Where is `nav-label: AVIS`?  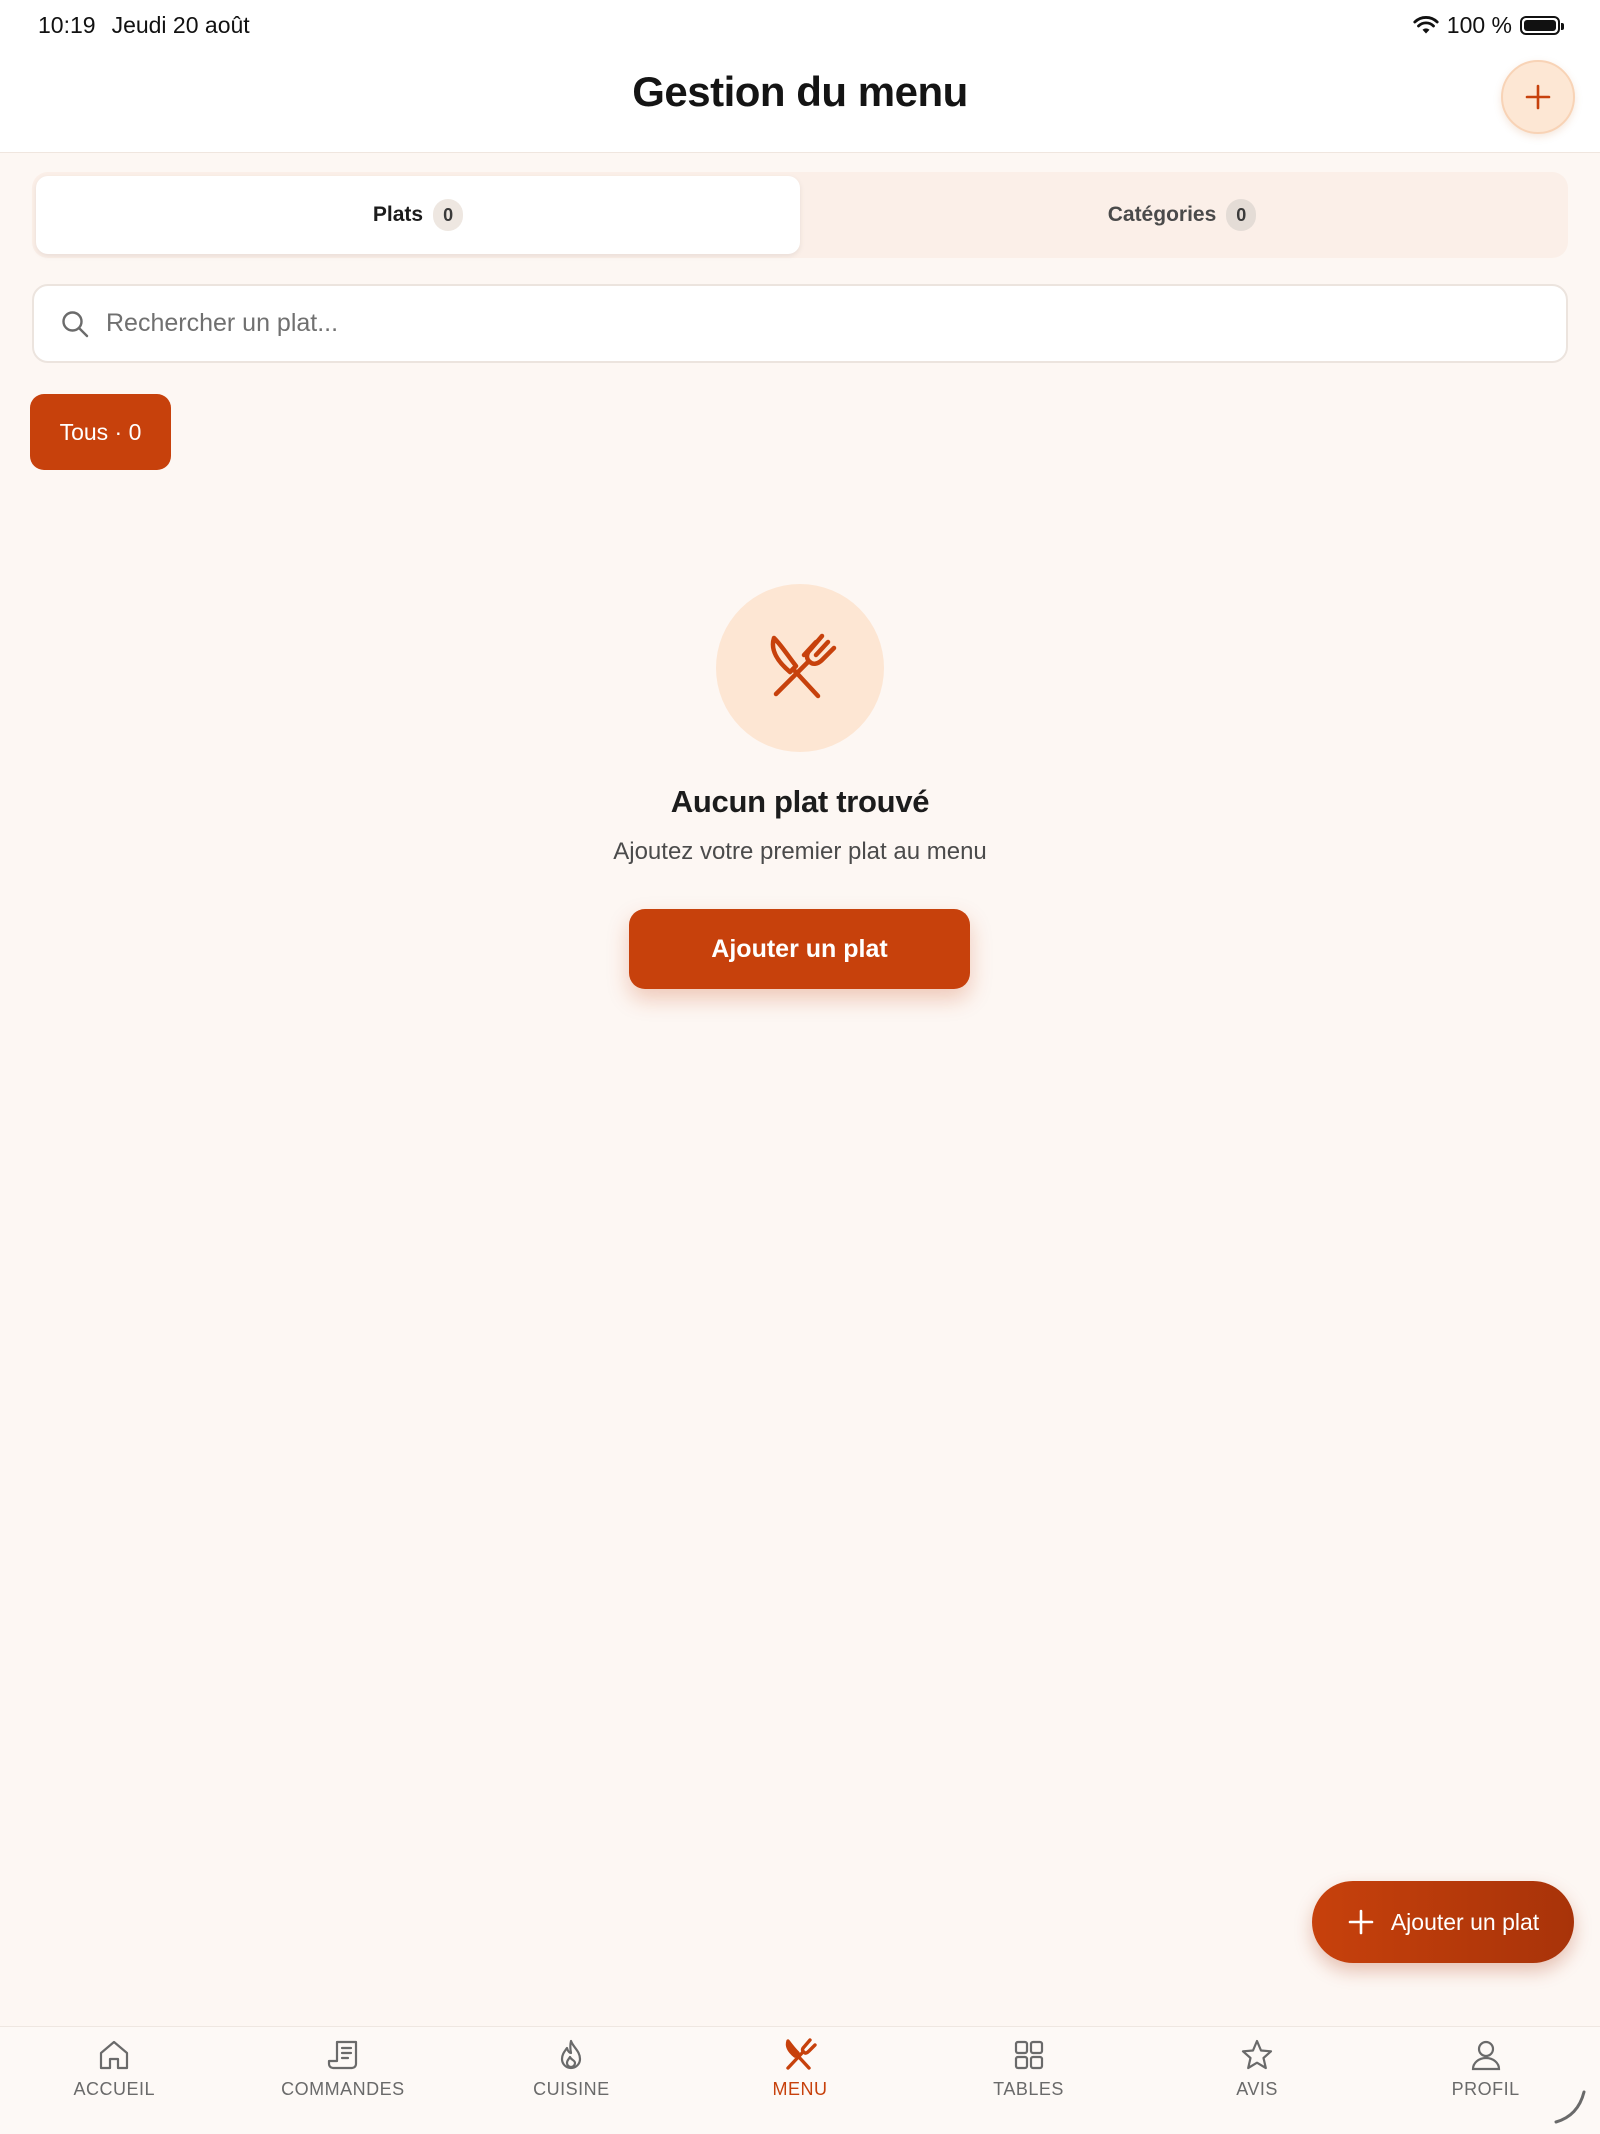 nav-label: AVIS is located at coordinates (1257, 2089).